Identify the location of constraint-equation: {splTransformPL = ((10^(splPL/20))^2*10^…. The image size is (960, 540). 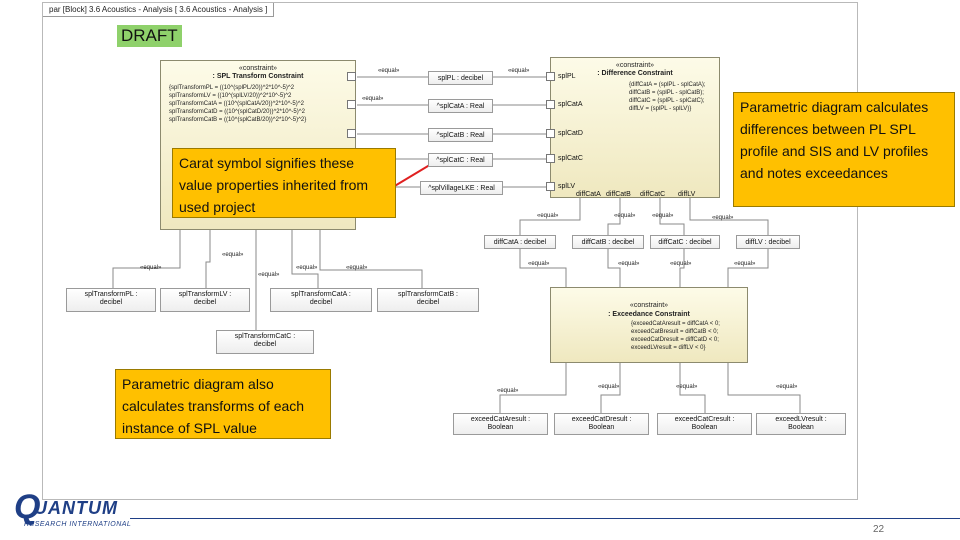
(232, 88).